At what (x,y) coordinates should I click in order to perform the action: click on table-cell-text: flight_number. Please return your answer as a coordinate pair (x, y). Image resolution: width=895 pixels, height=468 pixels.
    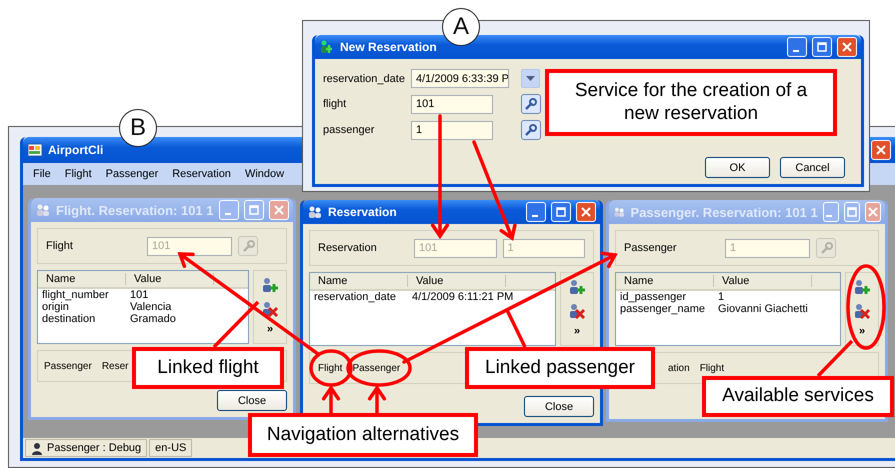
    Looking at the image, I should click on (75, 295).